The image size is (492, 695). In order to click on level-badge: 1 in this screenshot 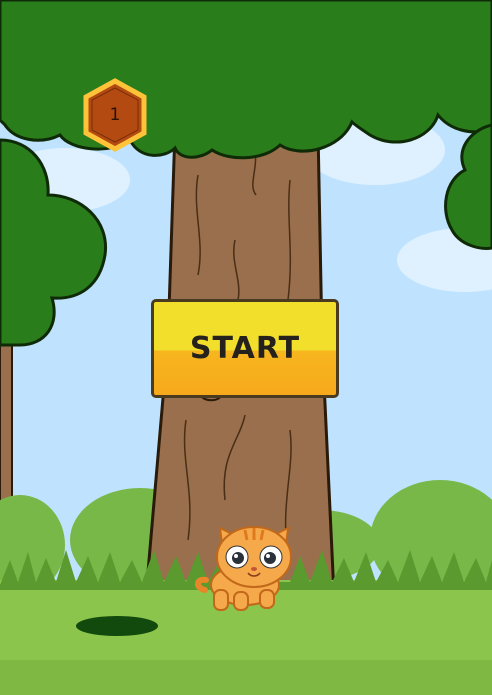, I will do `click(115, 115)`.